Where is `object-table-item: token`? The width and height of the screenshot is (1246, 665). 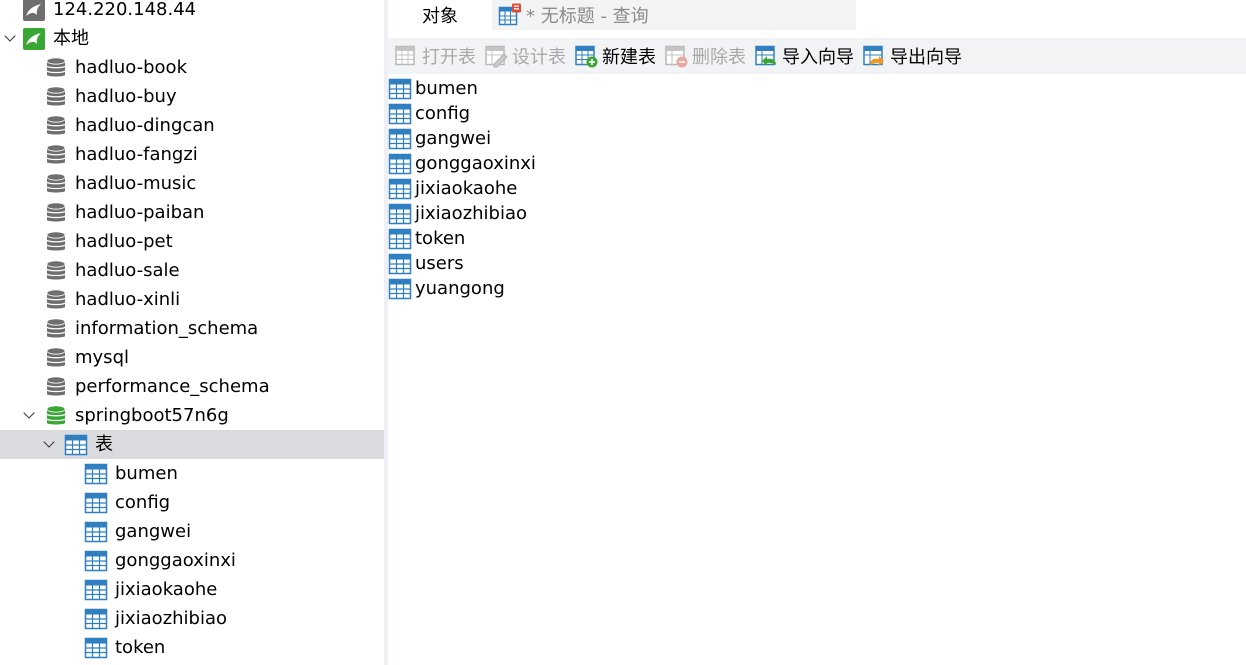
object-table-item: token is located at coordinates (426, 238).